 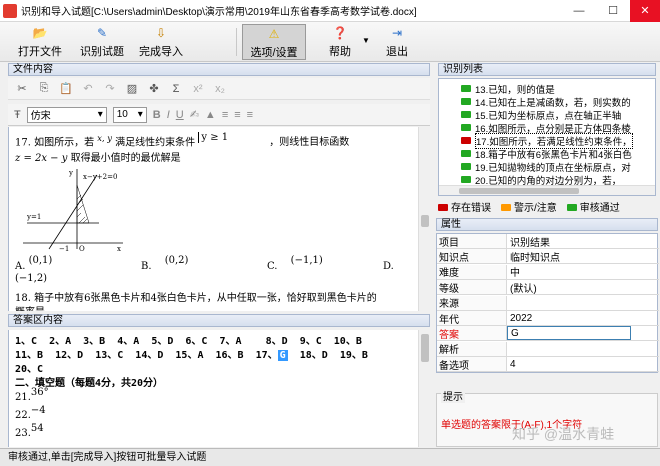 What do you see at coordinates (645, 11) in the screenshot?
I see `close-button: ✕` at bounding box center [645, 11].